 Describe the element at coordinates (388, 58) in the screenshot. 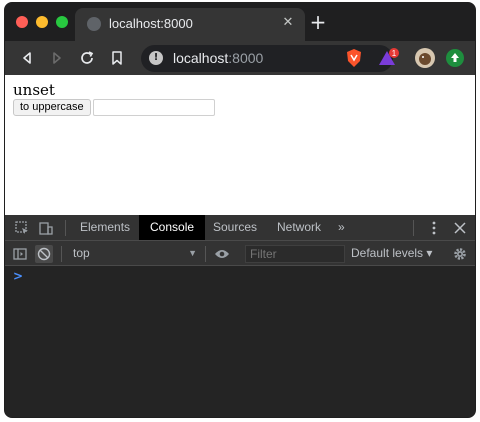

I see `rewards-icon: 1` at that location.